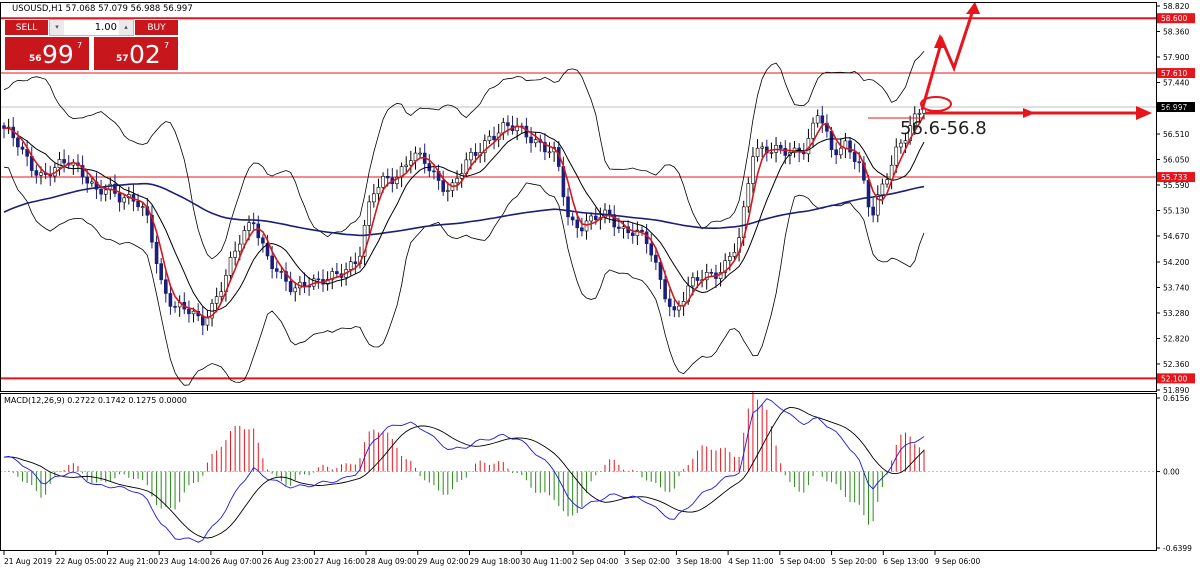 Image resolution: width=1200 pixels, height=571 pixels. What do you see at coordinates (1176, 185) in the screenshot?
I see `price-y-tick-label: 55.590` at bounding box center [1176, 185].